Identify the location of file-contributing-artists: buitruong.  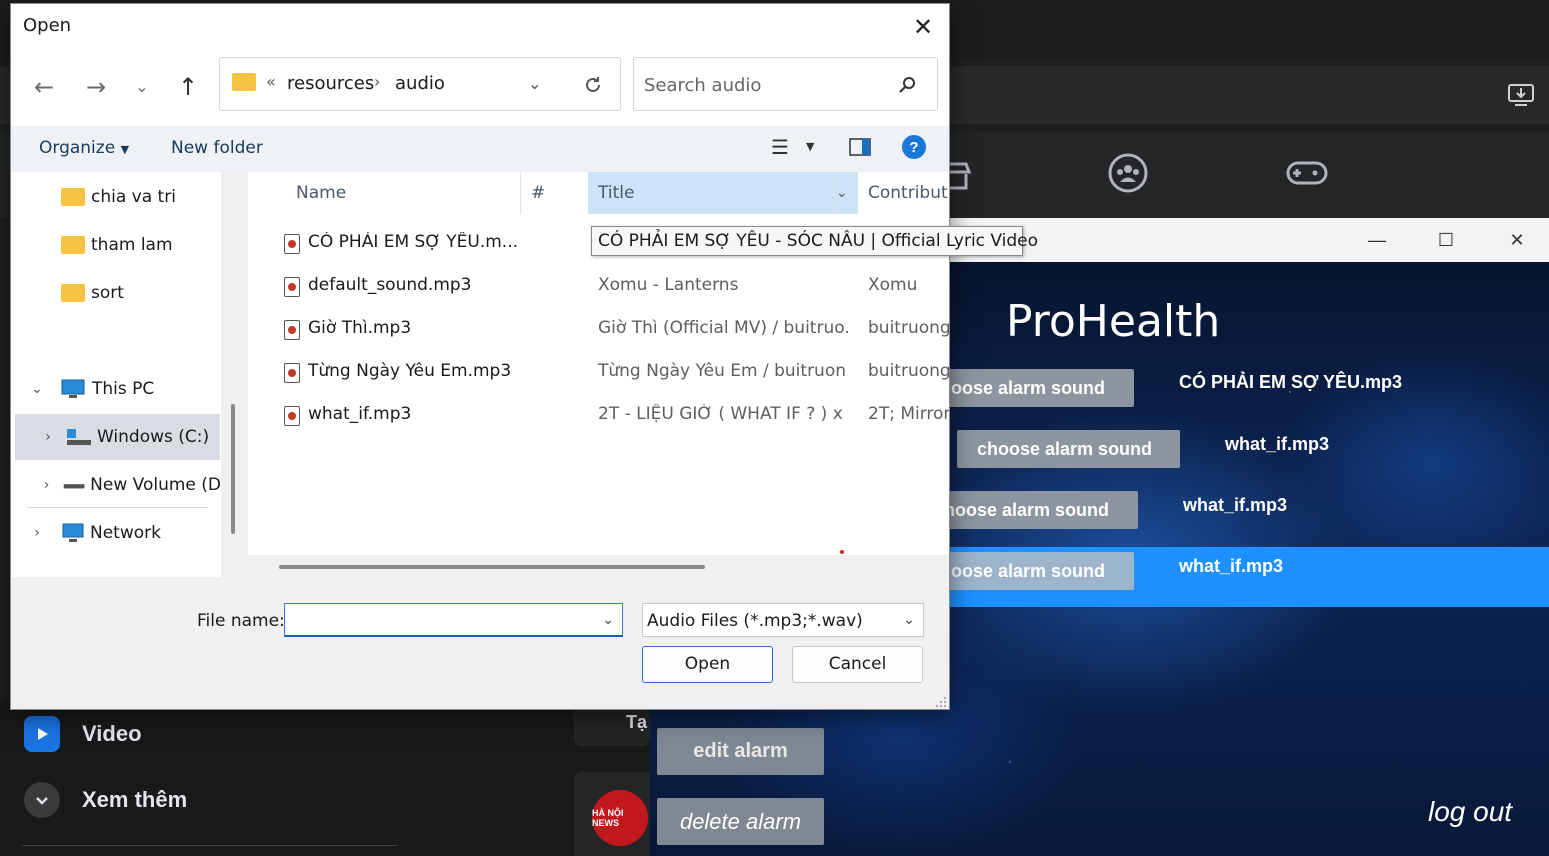
(908, 328).